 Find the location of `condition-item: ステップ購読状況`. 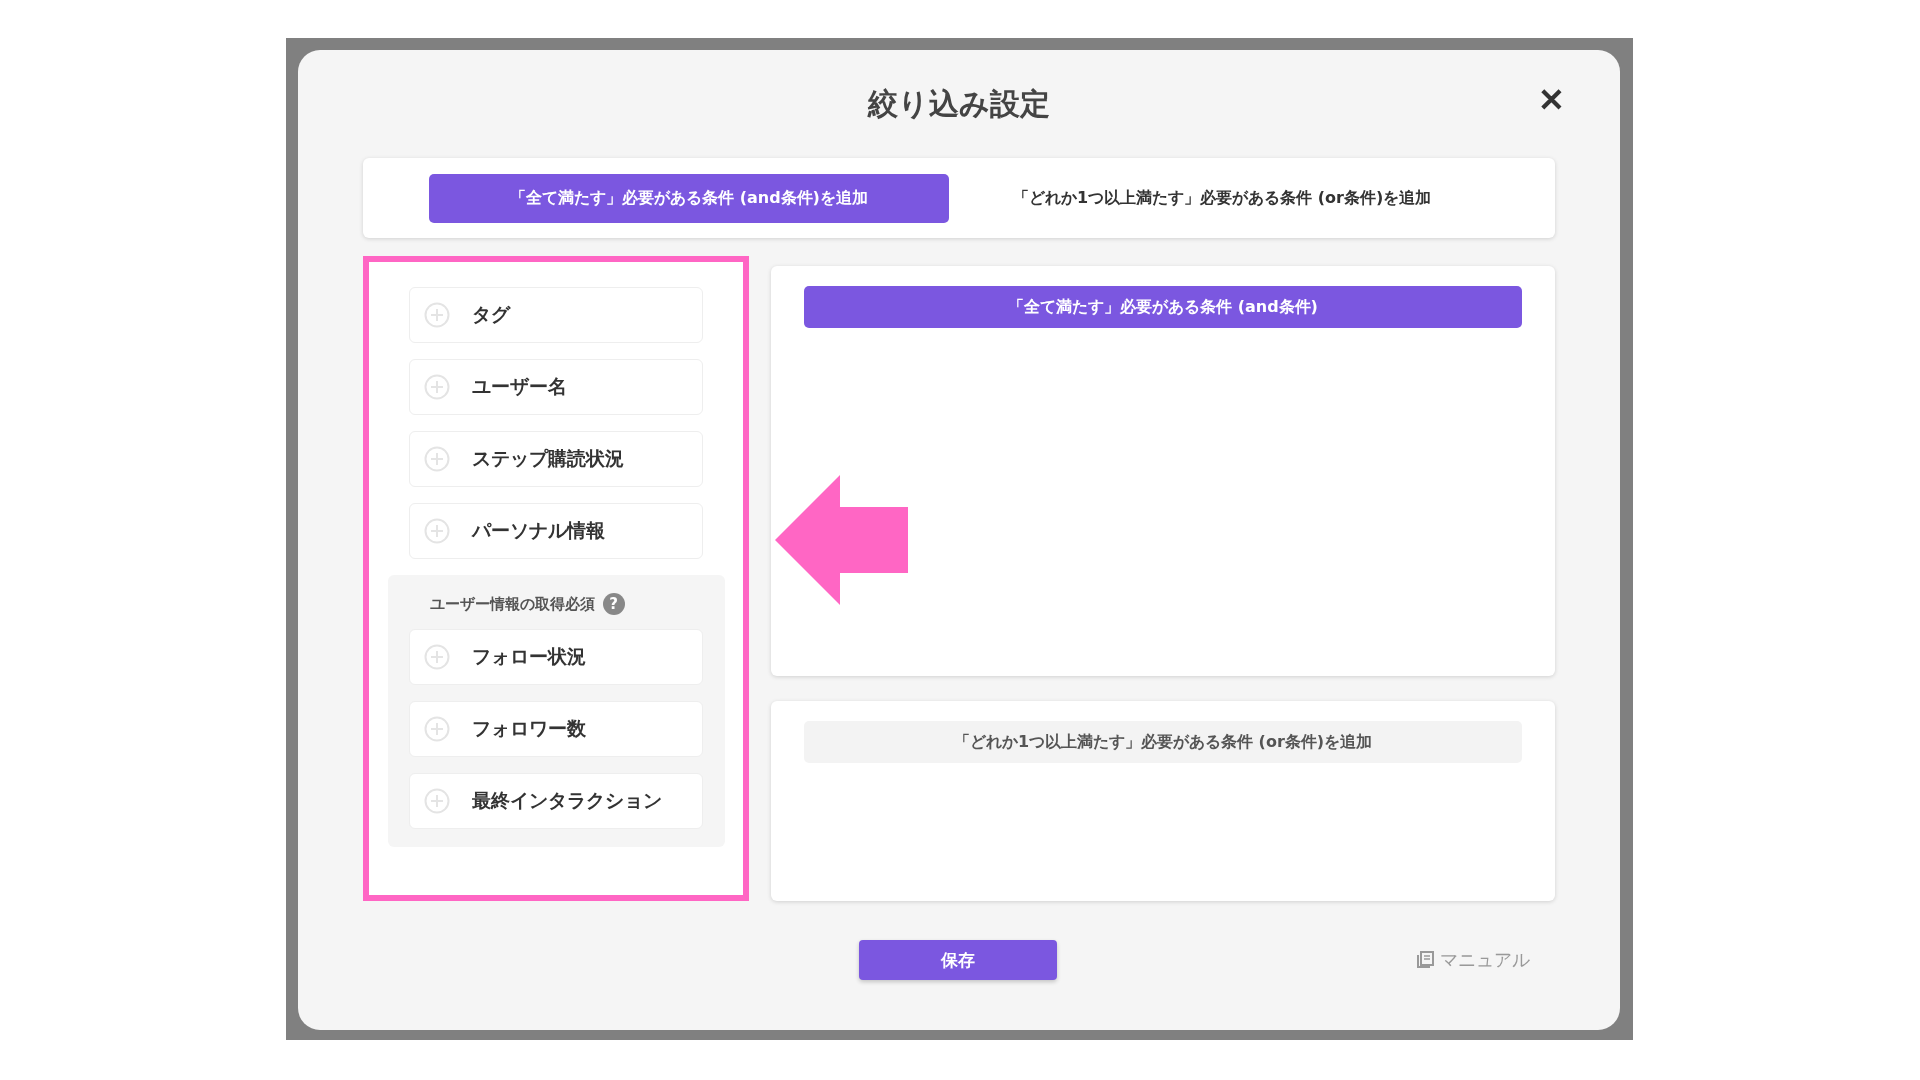

condition-item: ステップ購読状況 is located at coordinates (556, 459).